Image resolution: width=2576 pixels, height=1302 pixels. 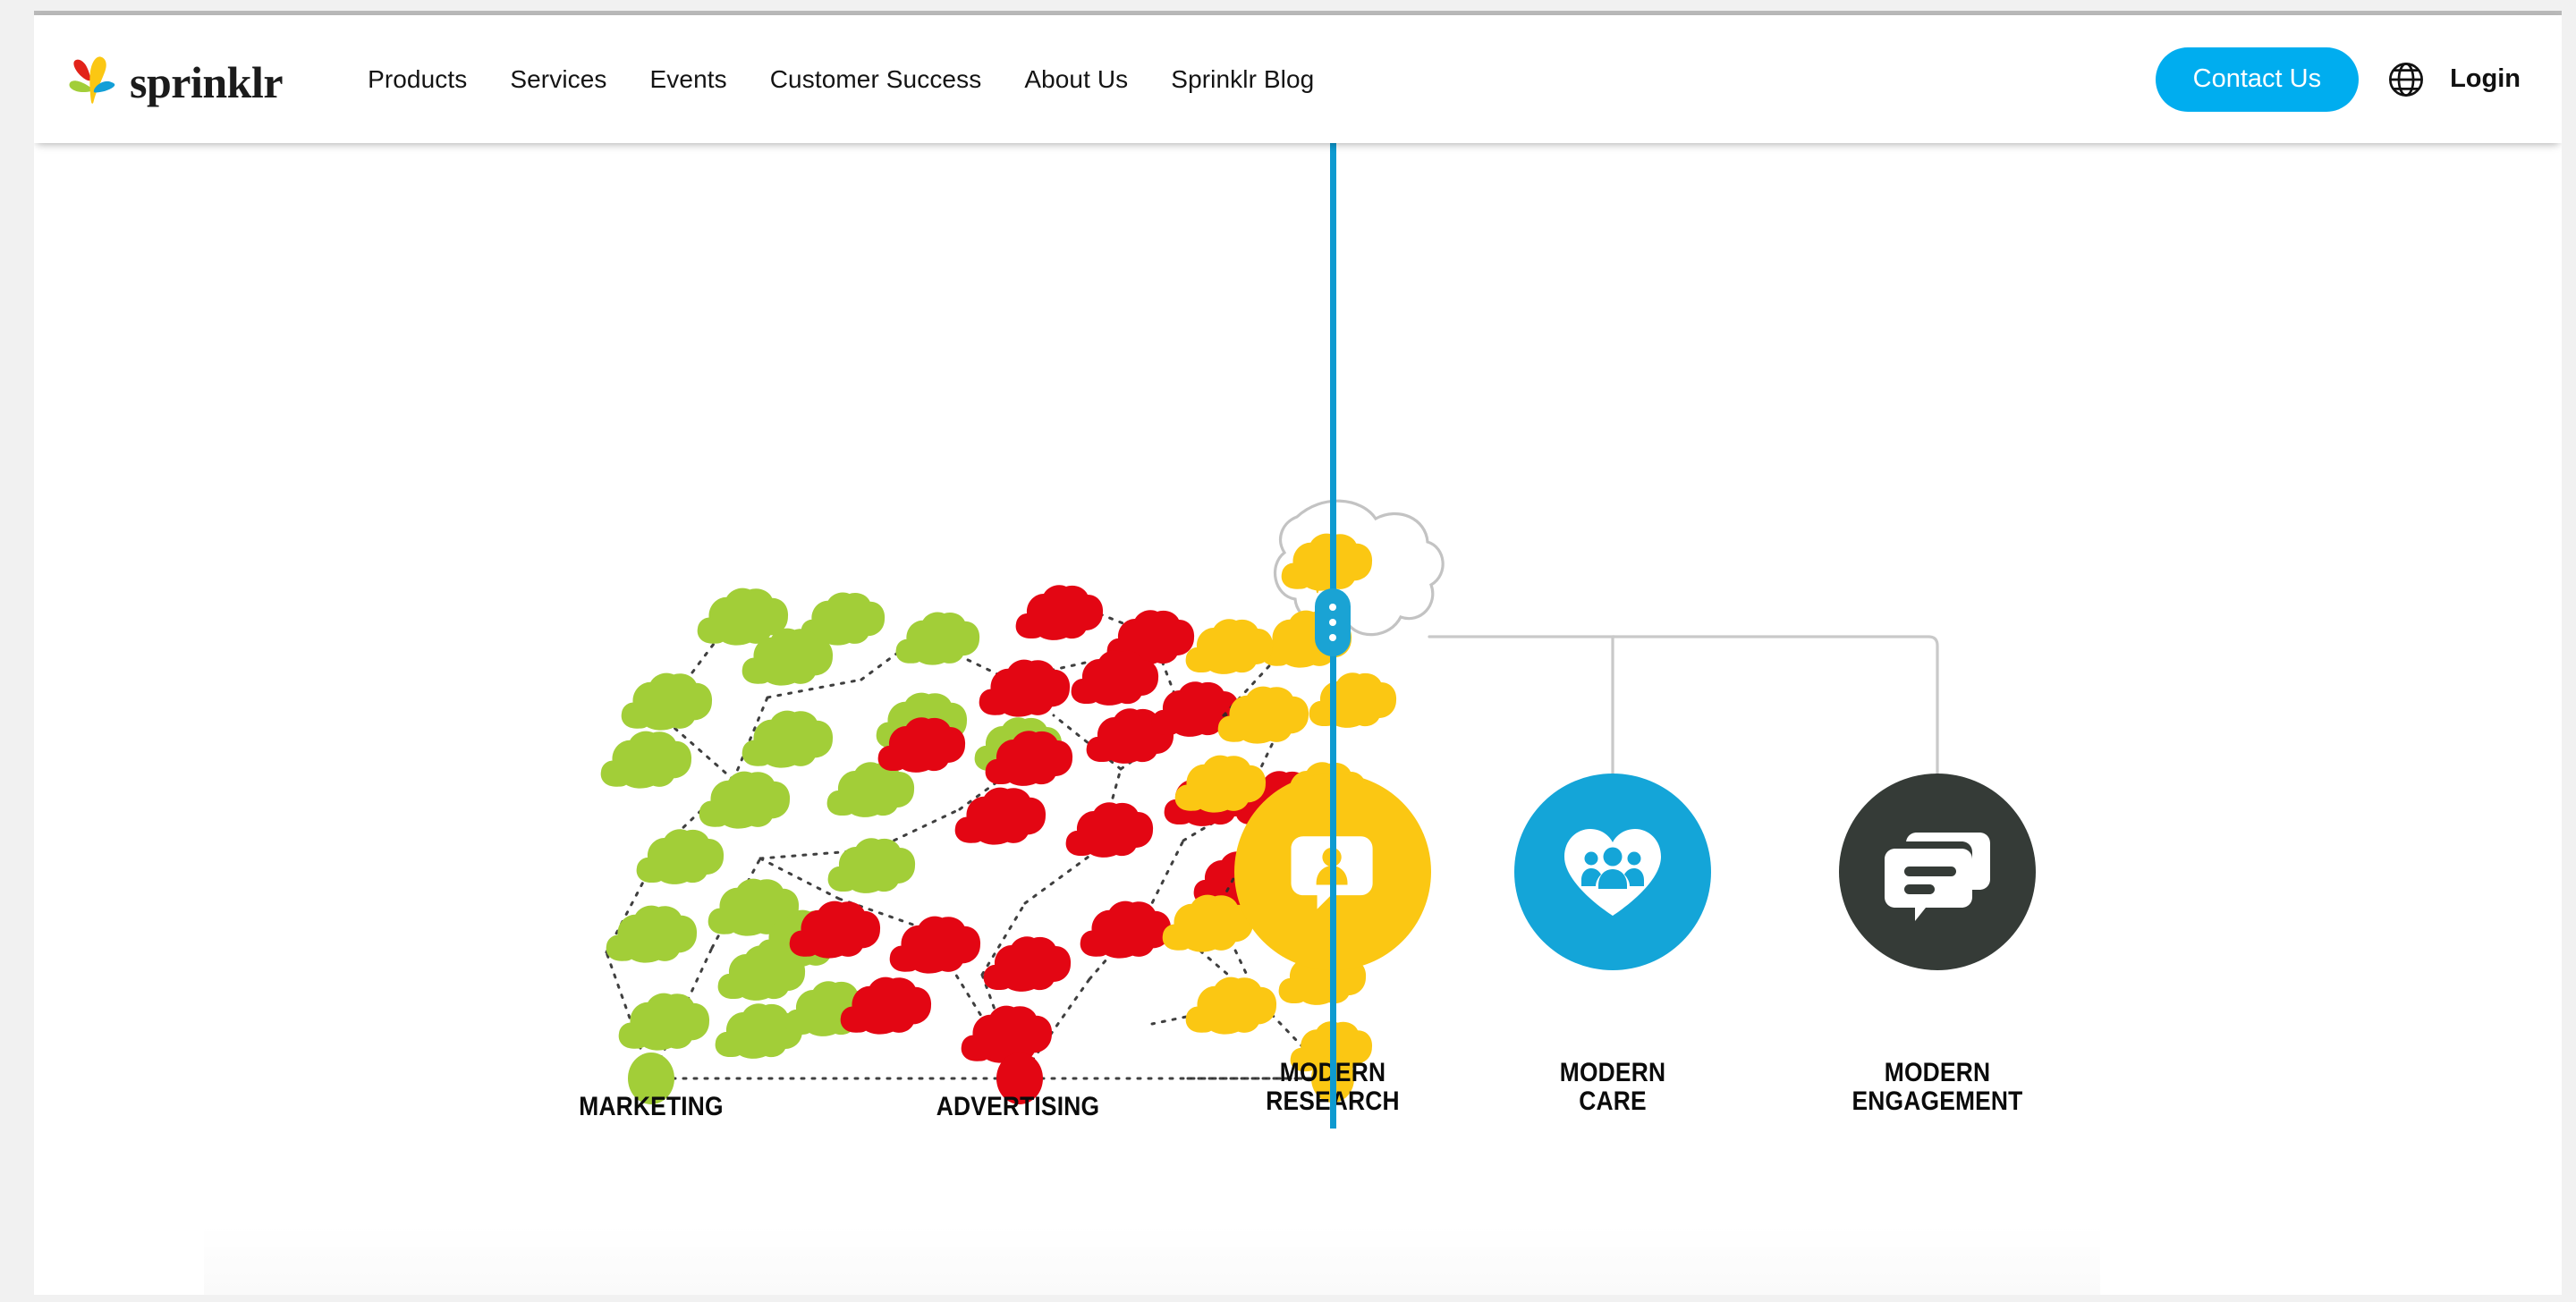 I want to click on site-logo: sprinklr, so click(x=175, y=79).